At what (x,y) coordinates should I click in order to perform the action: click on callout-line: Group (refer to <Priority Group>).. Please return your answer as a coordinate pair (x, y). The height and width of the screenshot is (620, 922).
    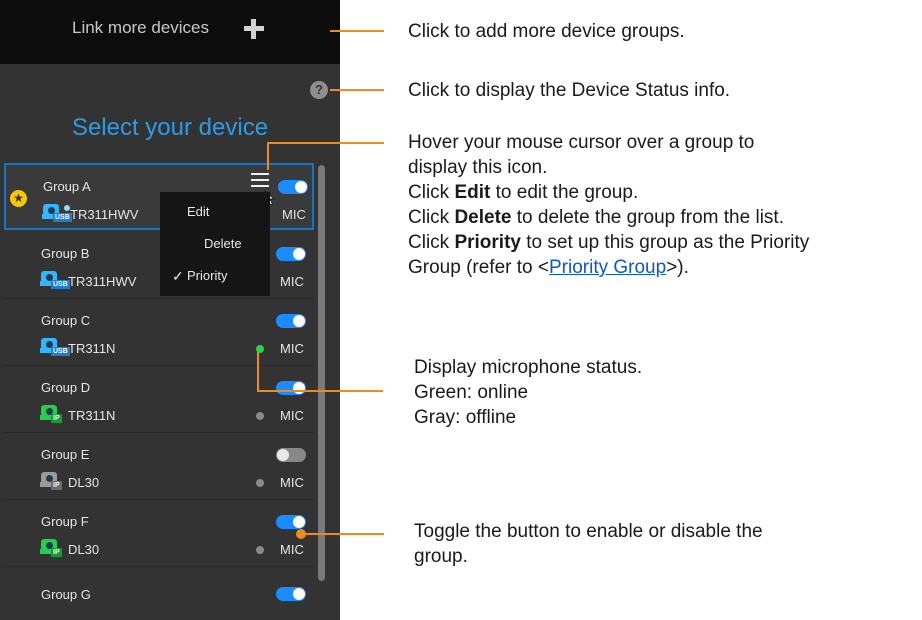
    Looking at the image, I should click on (548, 267).